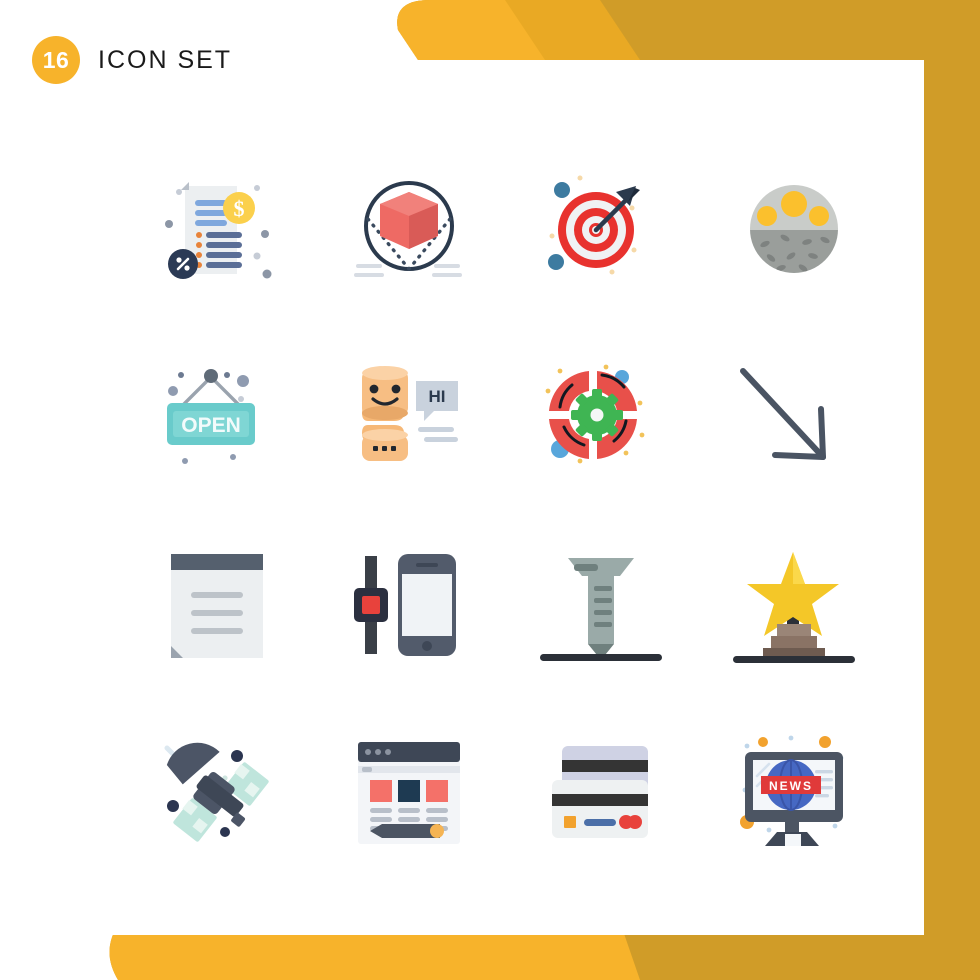 The width and height of the screenshot is (980, 980). I want to click on news-banner-text: NEWS, so click(791, 786).